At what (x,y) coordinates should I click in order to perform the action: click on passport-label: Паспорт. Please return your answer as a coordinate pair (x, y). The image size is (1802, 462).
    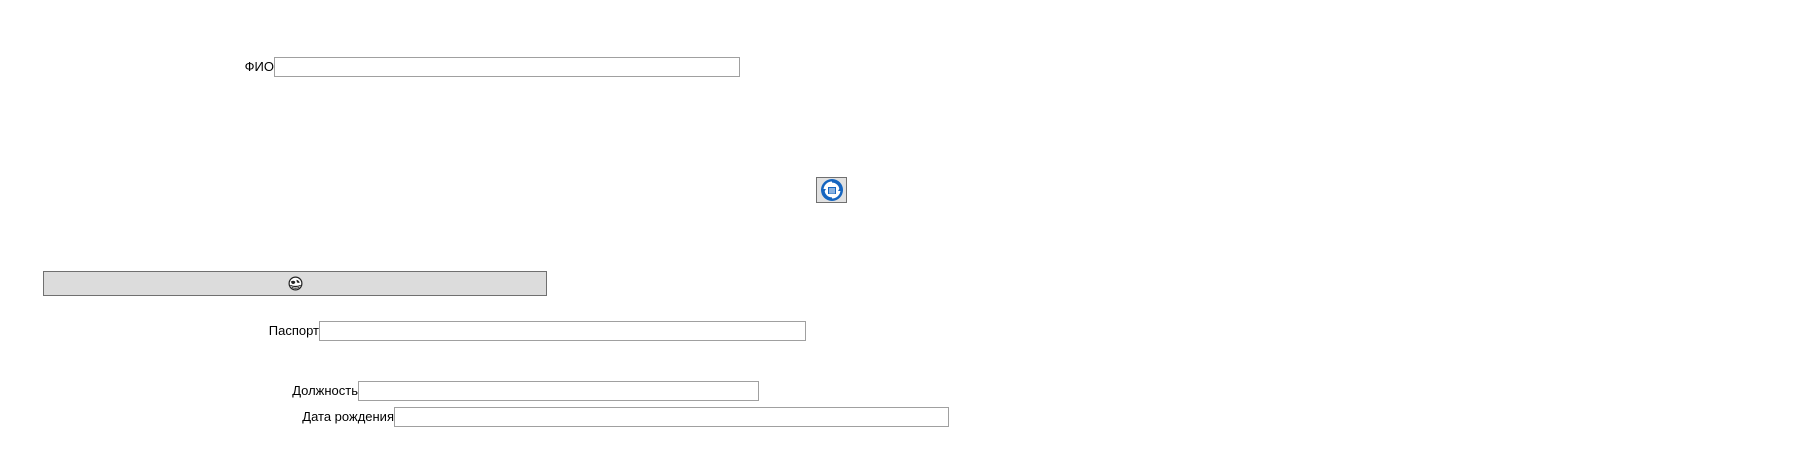
    Looking at the image, I should click on (293, 330).